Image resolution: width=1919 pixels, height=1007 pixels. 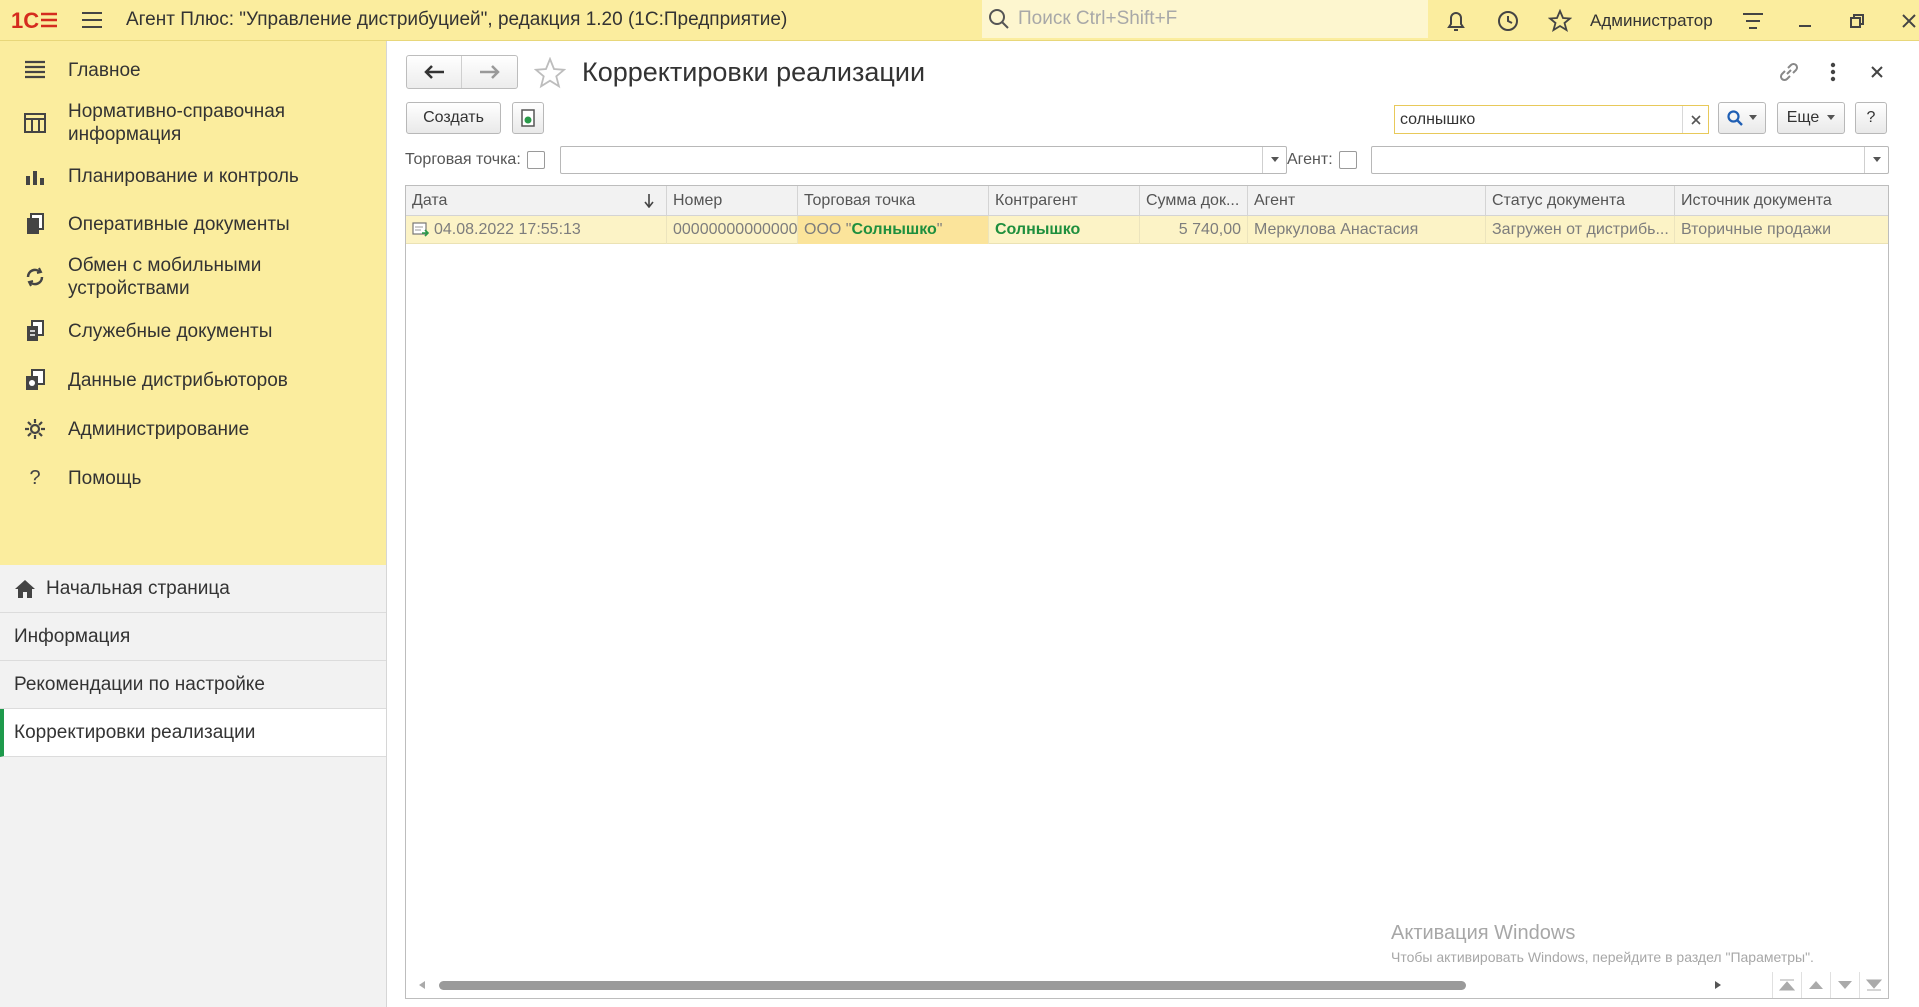 What do you see at coordinates (1781, 201) in the screenshot?
I see `column-header-source: Источник документа` at bounding box center [1781, 201].